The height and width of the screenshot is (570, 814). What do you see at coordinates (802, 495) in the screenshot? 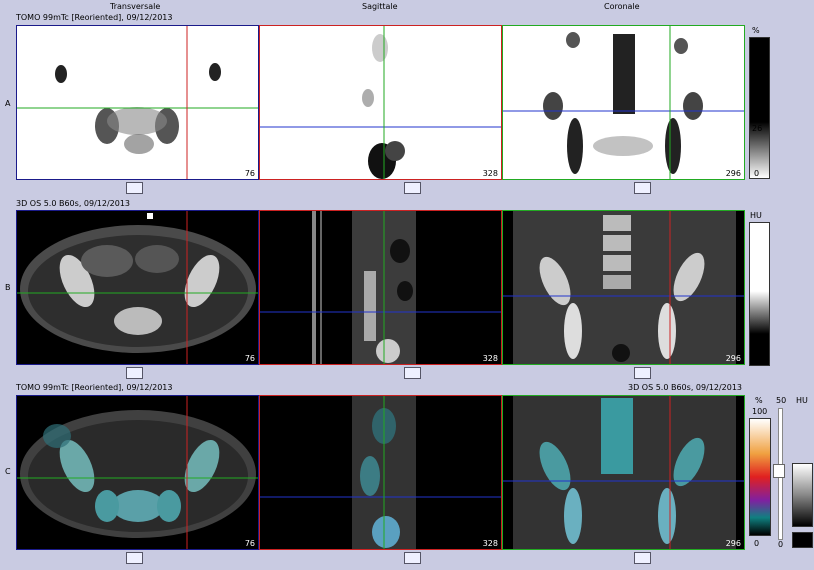
I see `colorbar-c-ct` at bounding box center [802, 495].